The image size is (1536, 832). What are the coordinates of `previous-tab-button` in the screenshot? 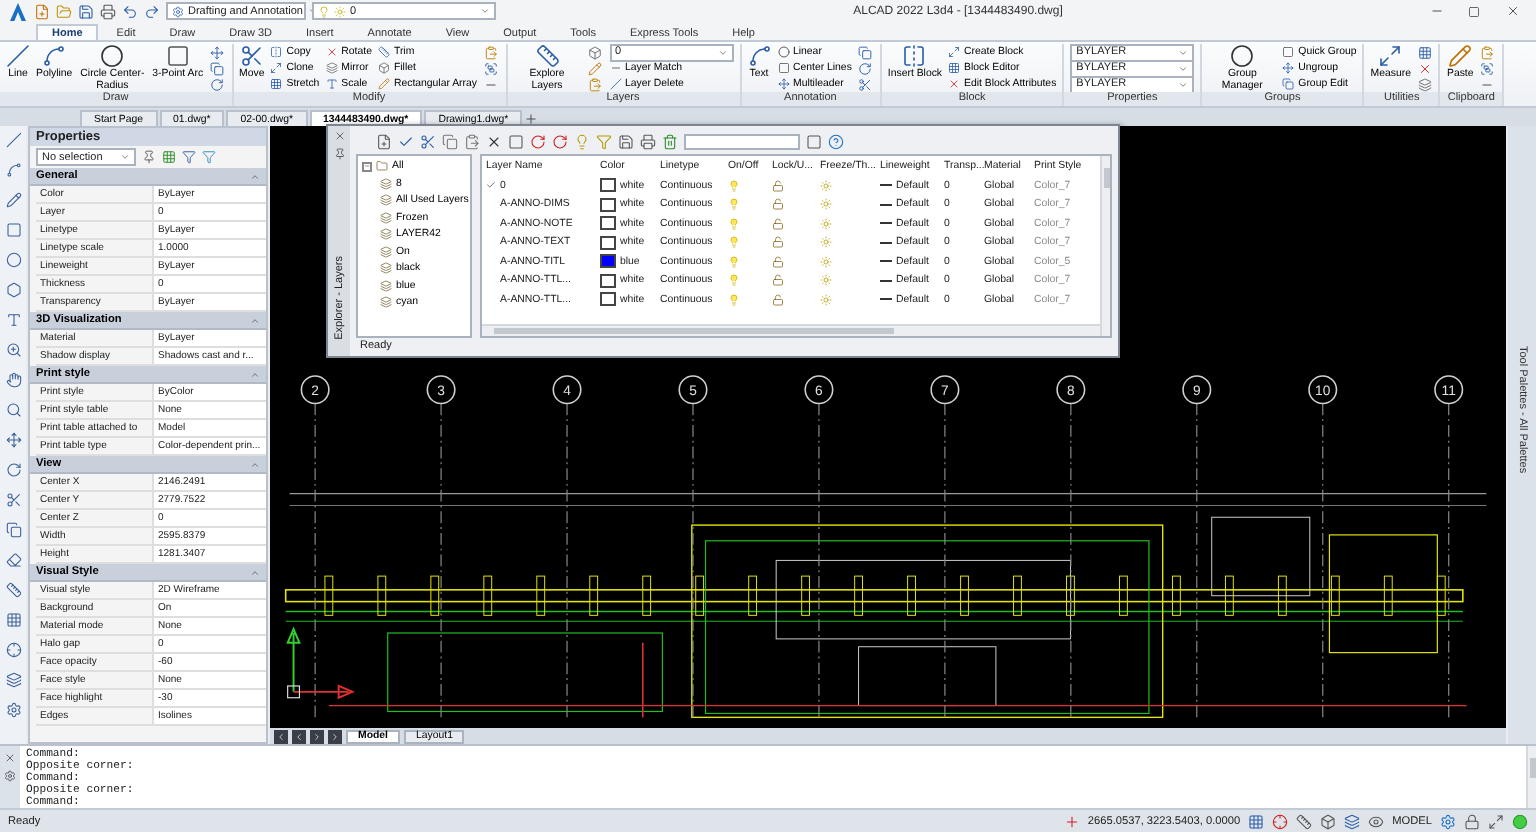 It's located at (299, 736).